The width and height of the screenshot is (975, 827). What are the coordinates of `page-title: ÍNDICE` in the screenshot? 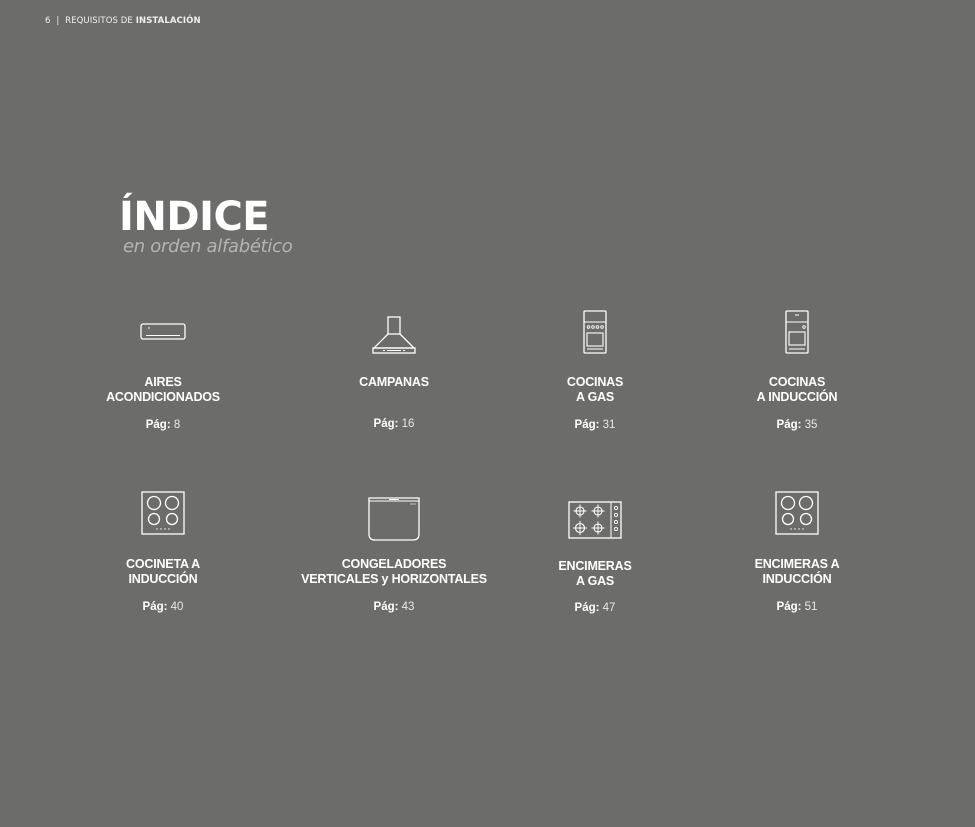 It's located at (194, 217).